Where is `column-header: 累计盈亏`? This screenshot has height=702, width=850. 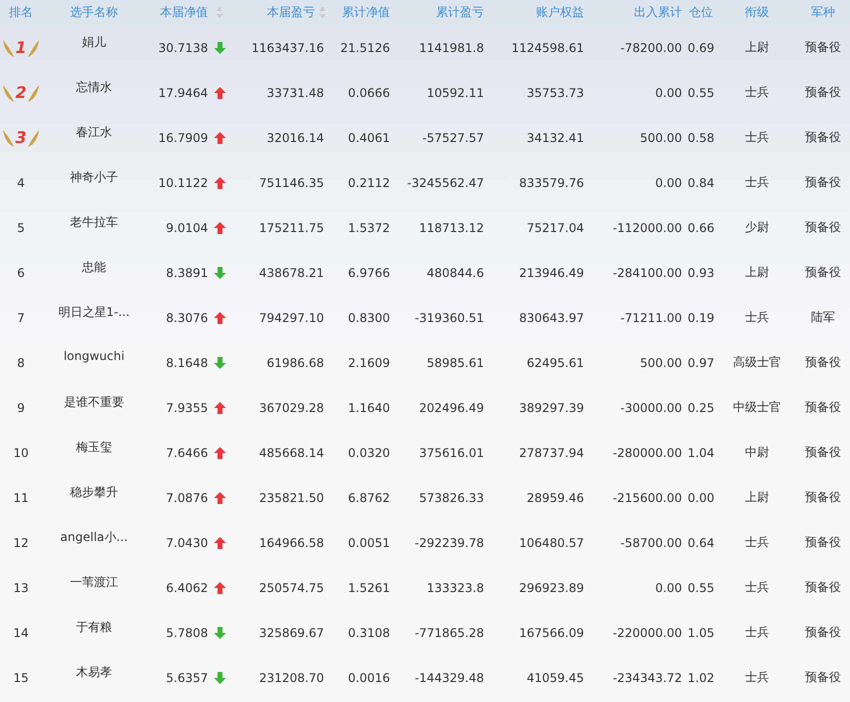
column-header: 累计盈亏 is located at coordinates (460, 12).